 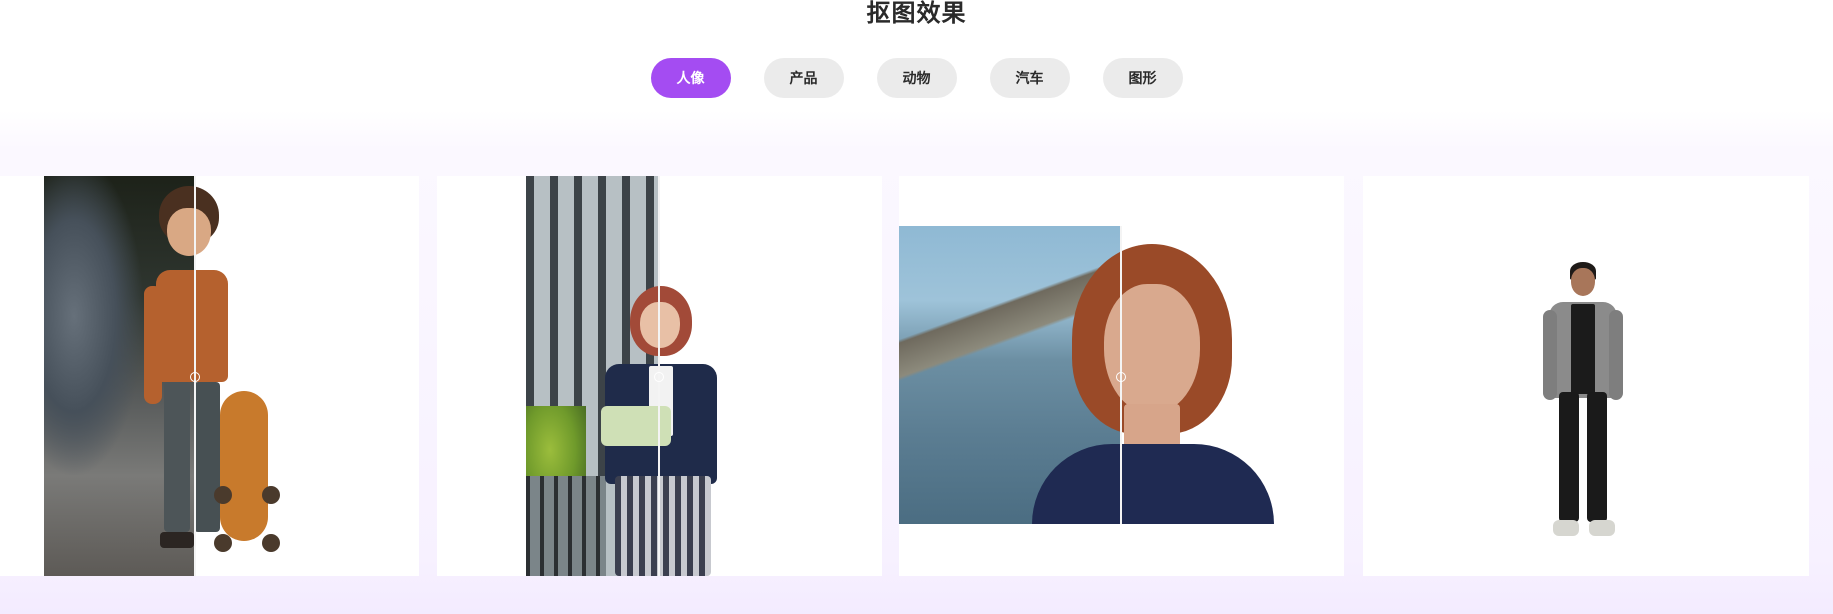 What do you see at coordinates (803, 78) in the screenshot?
I see `tab-product: 产品` at bounding box center [803, 78].